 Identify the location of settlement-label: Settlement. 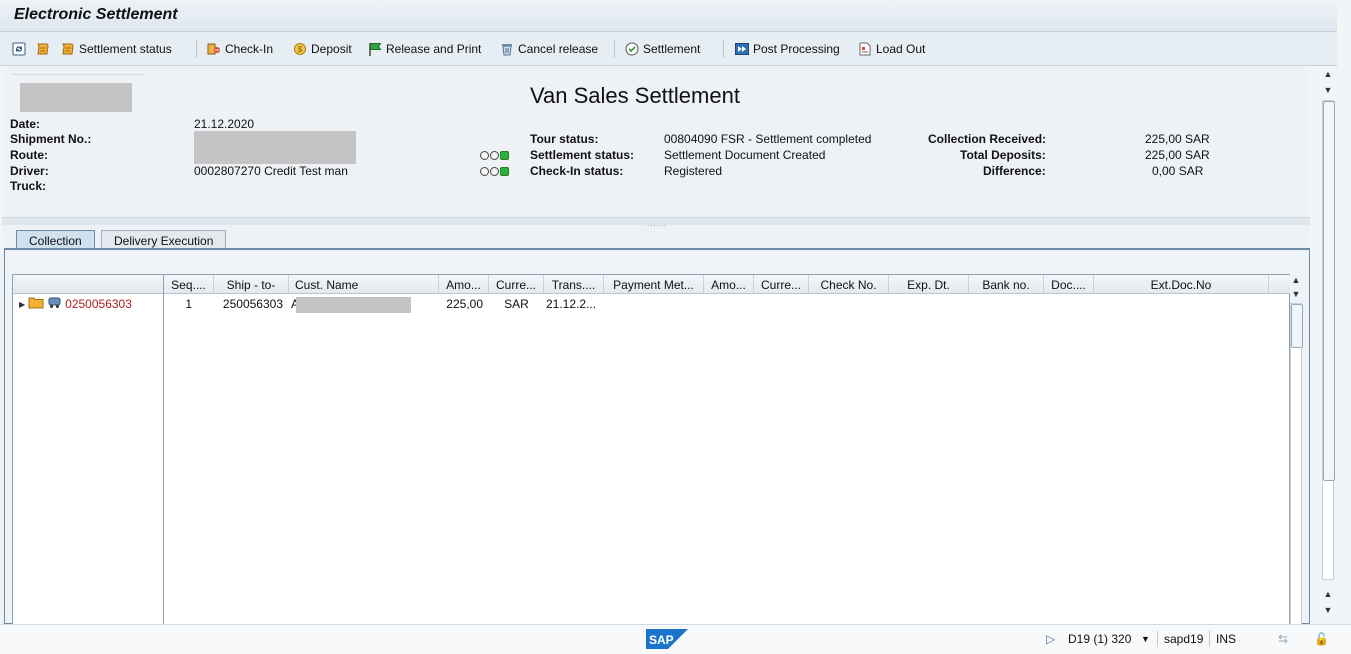
(672, 49).